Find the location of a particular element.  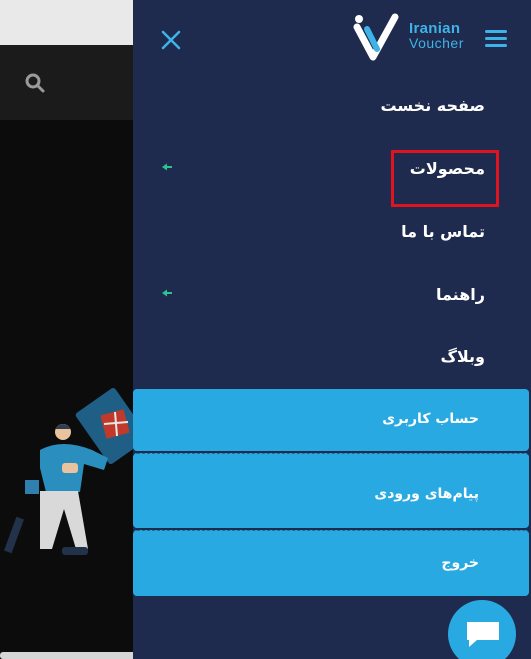

gift-person-illustration is located at coordinates (72, 471).